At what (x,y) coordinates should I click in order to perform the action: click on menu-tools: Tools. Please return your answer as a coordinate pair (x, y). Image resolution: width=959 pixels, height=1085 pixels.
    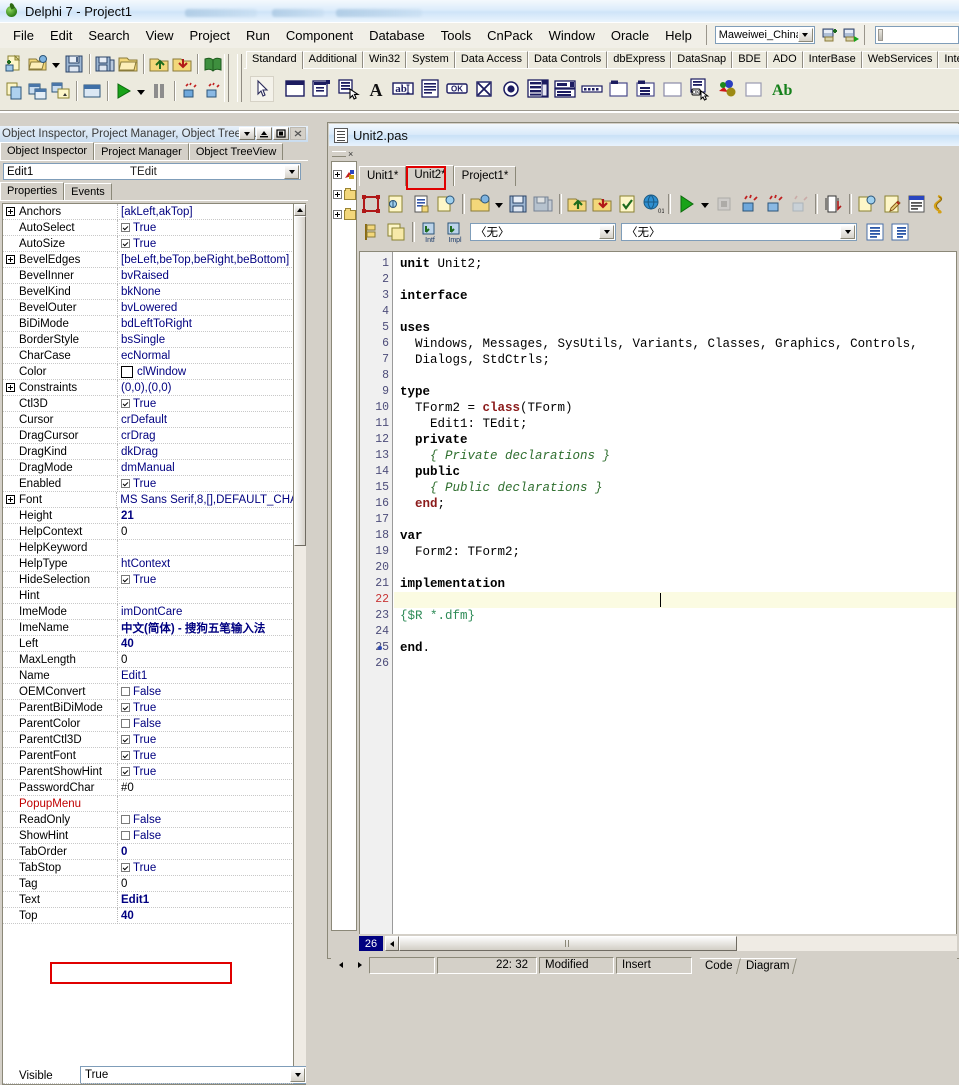
    Looking at the image, I should click on (456, 35).